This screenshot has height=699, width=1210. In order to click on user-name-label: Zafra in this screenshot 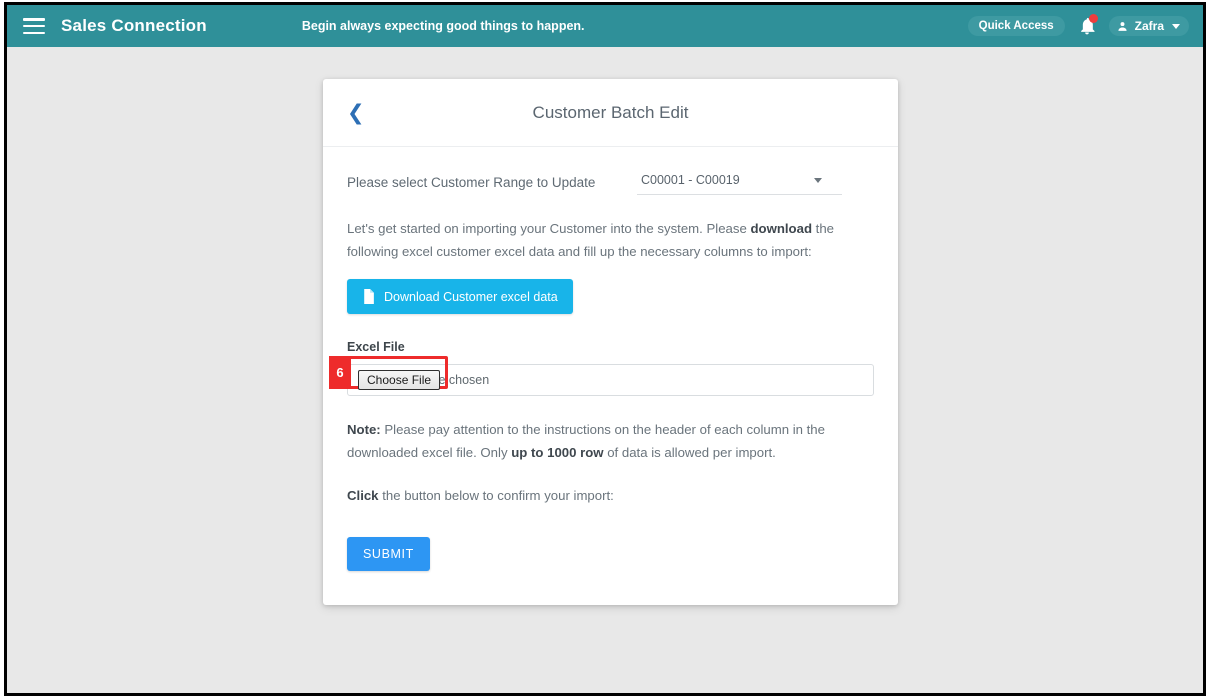, I will do `click(1149, 26)`.